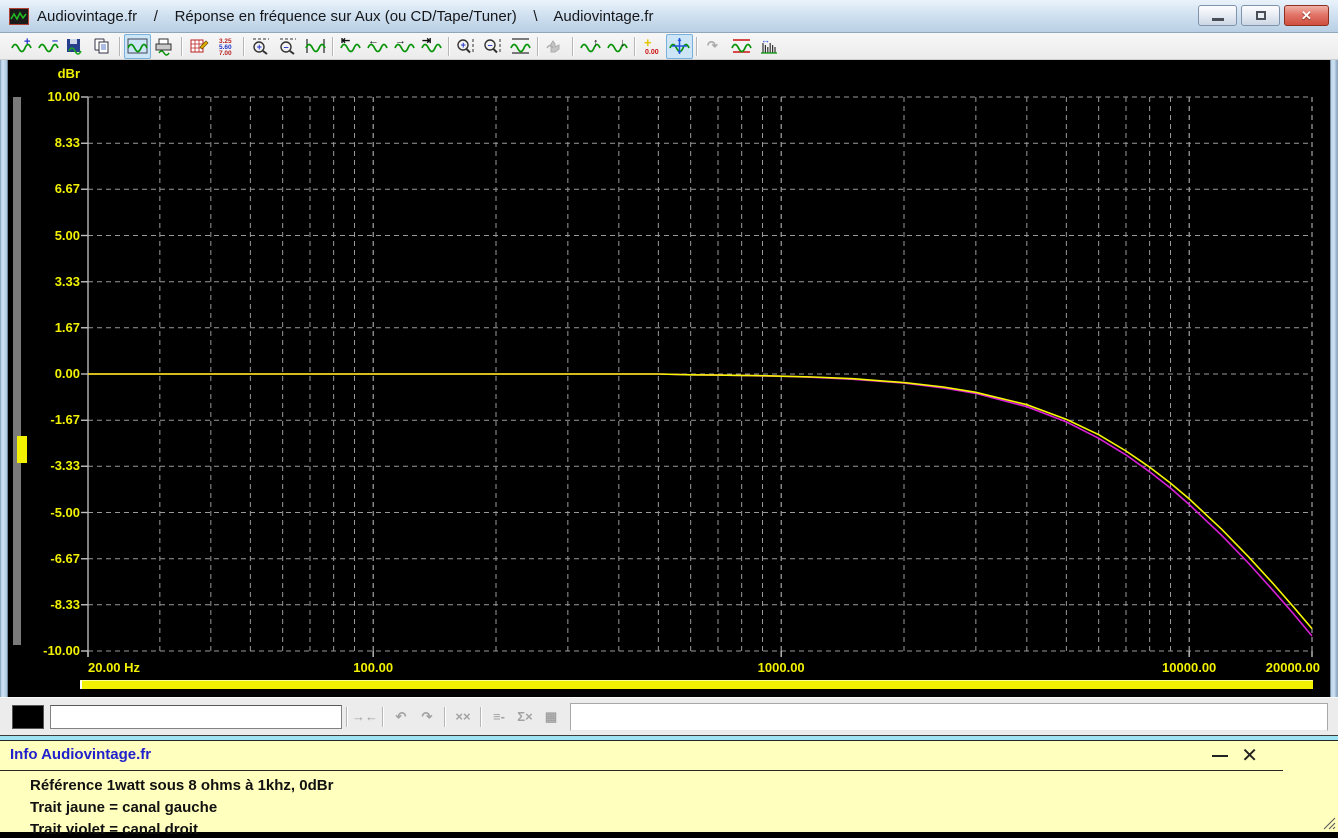 The height and width of the screenshot is (838, 1338). I want to click on save-icon, so click(75, 46).